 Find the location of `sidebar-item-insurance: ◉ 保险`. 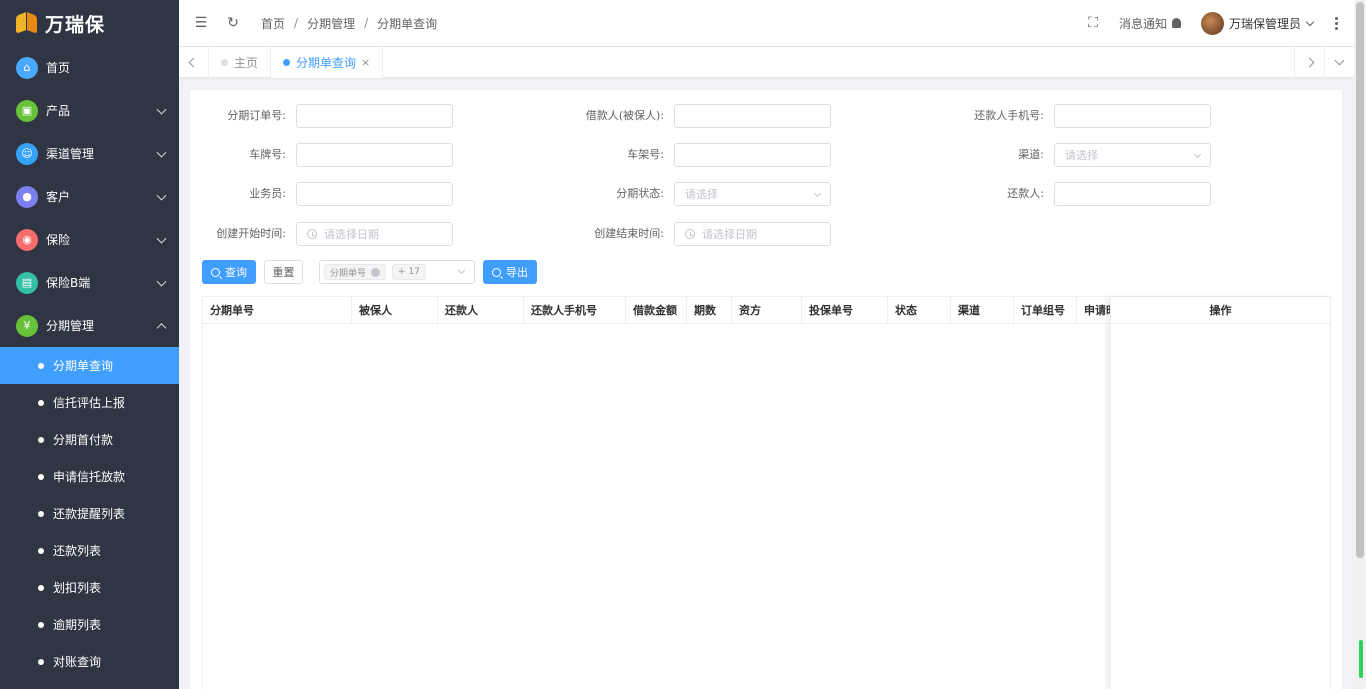

sidebar-item-insurance: ◉ 保险 is located at coordinates (89, 239).